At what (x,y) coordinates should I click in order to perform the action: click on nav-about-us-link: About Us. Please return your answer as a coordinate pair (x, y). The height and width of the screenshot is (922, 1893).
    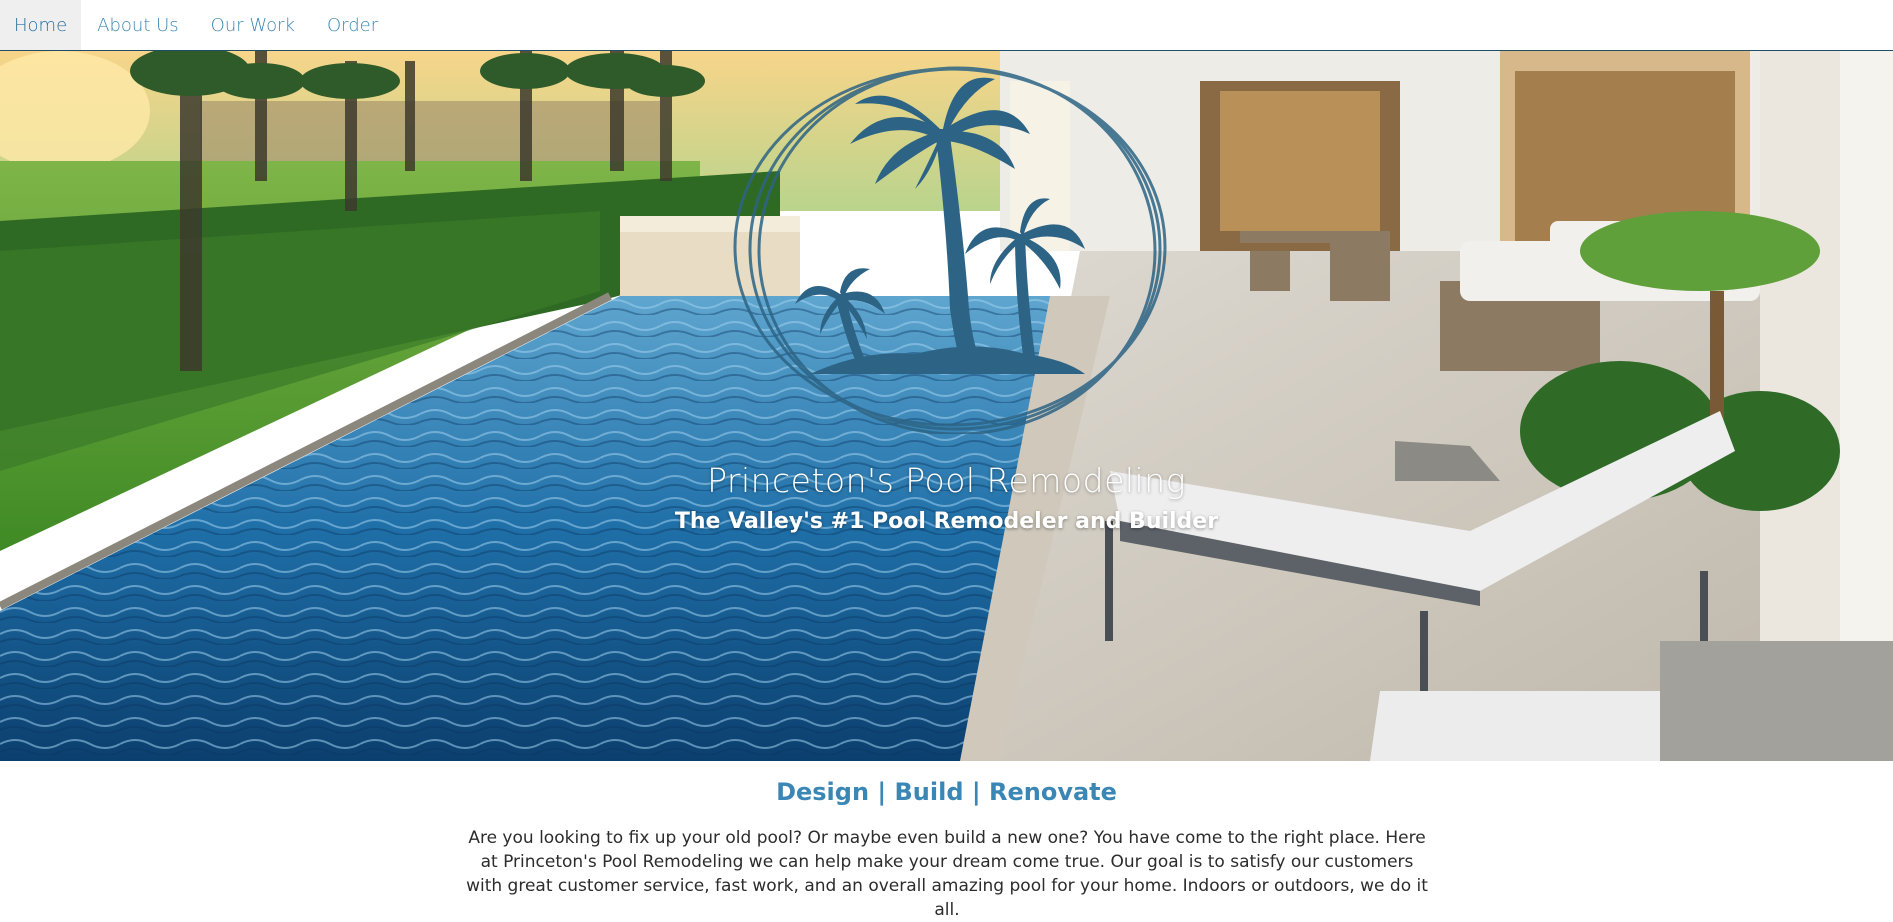
    Looking at the image, I should click on (138, 25).